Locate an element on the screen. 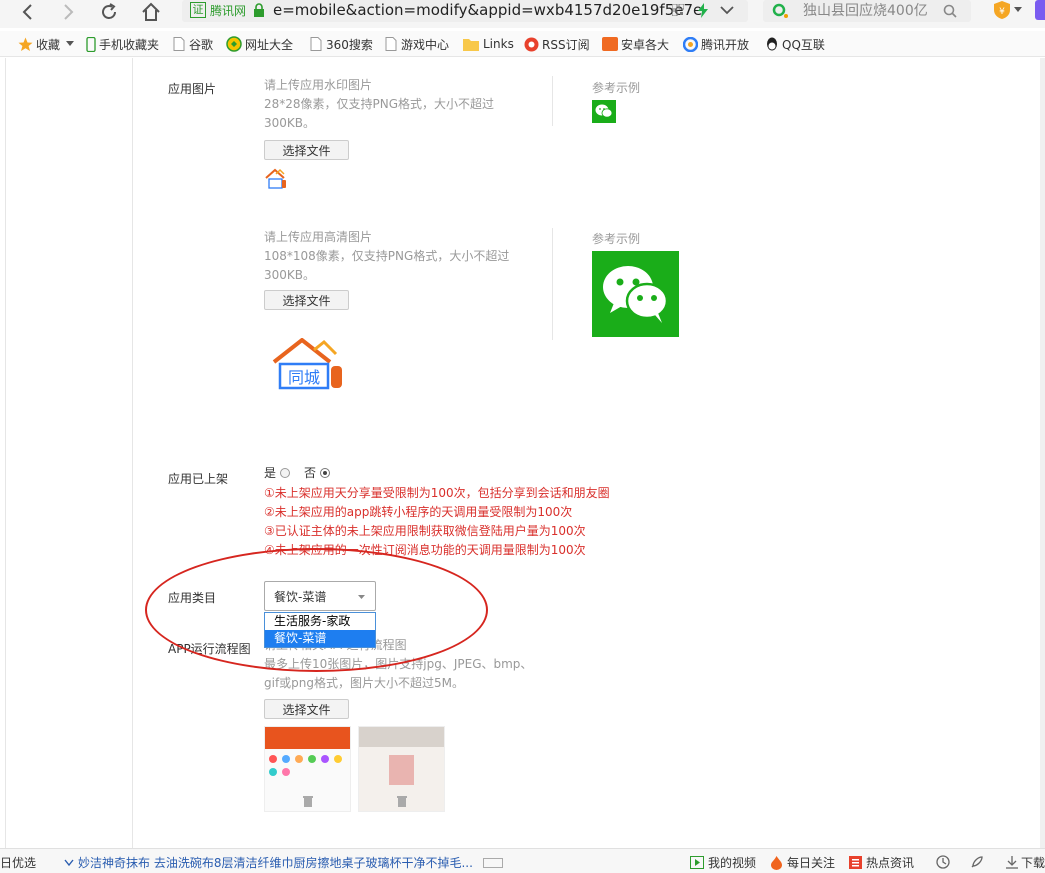 The width and height of the screenshot is (1045, 873). qr-code-icon is located at coordinates (678, 10).